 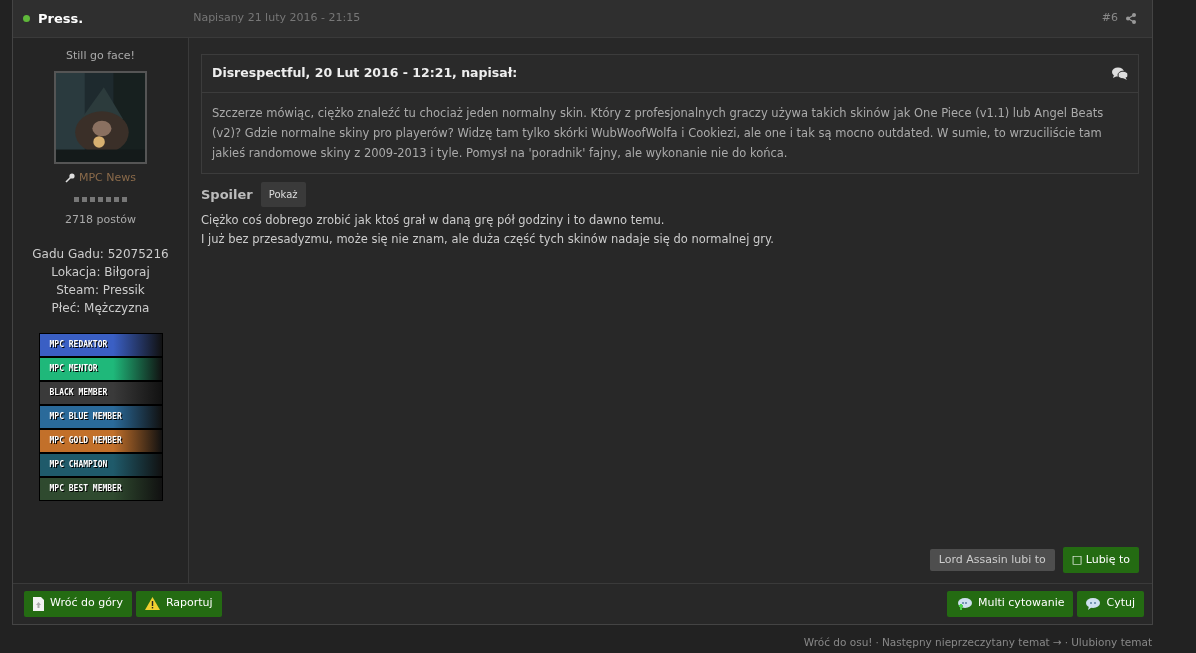 What do you see at coordinates (100, 488) in the screenshot?
I see `member-badge: MPC BEST MEMBER` at bounding box center [100, 488].